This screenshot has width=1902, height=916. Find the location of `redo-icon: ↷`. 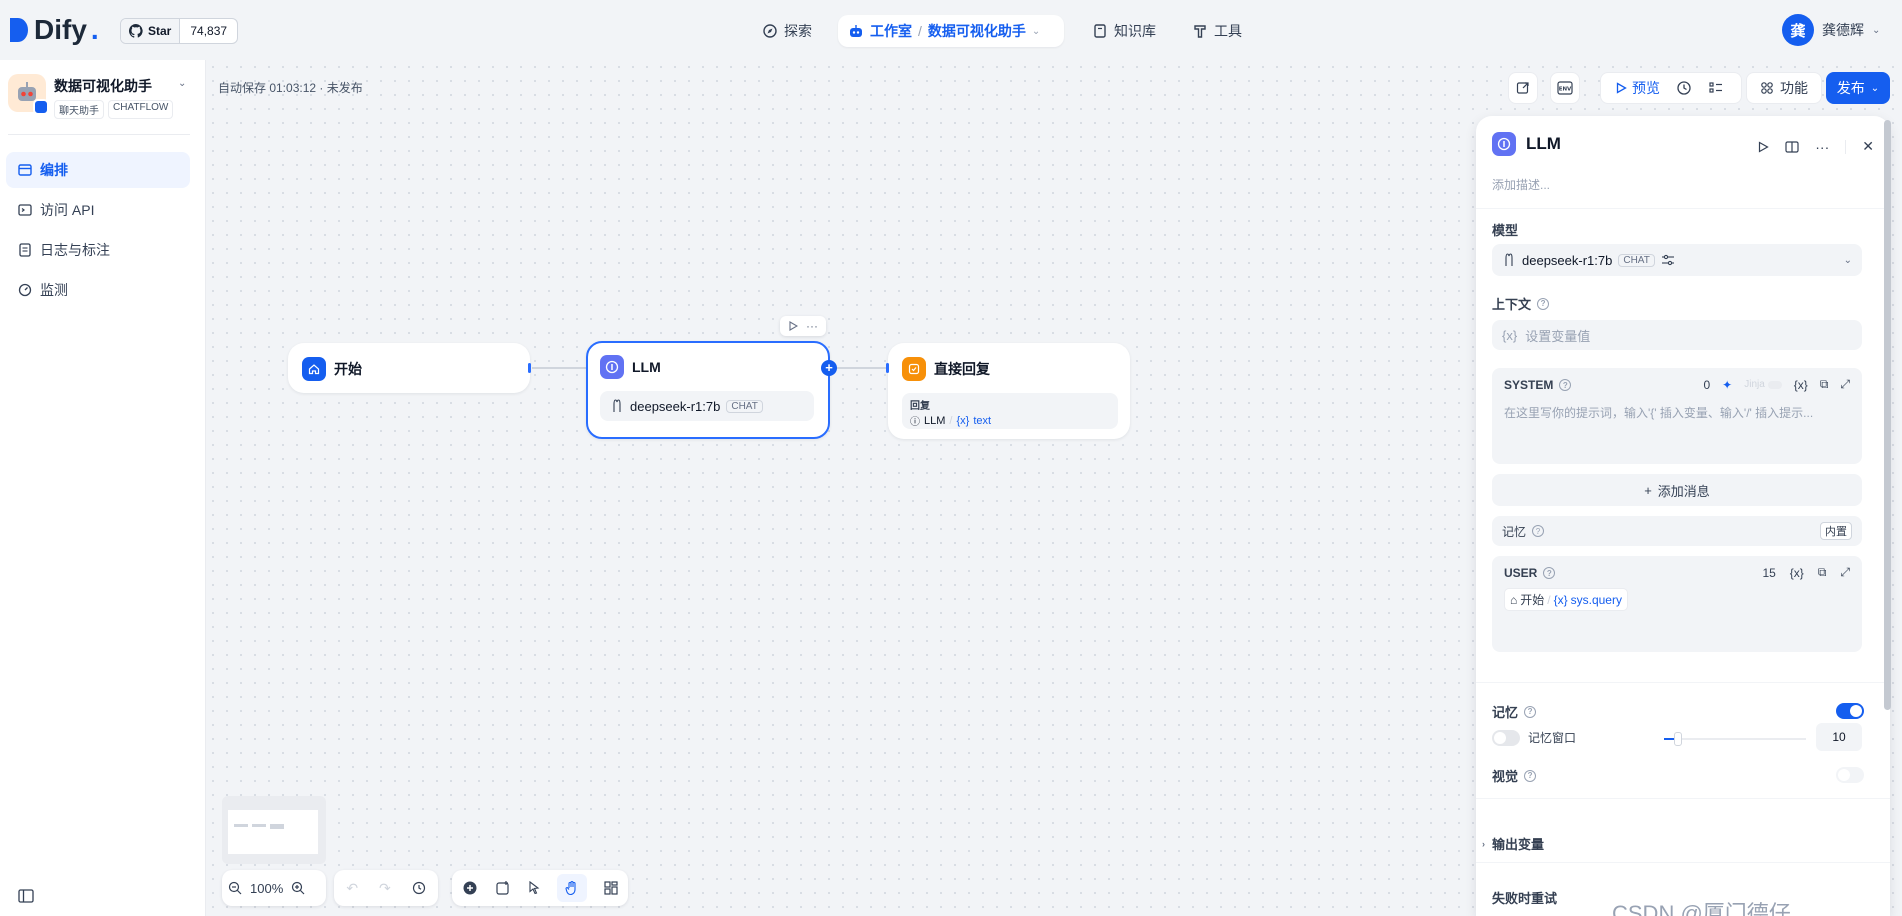

redo-icon: ↷ is located at coordinates (385, 888).